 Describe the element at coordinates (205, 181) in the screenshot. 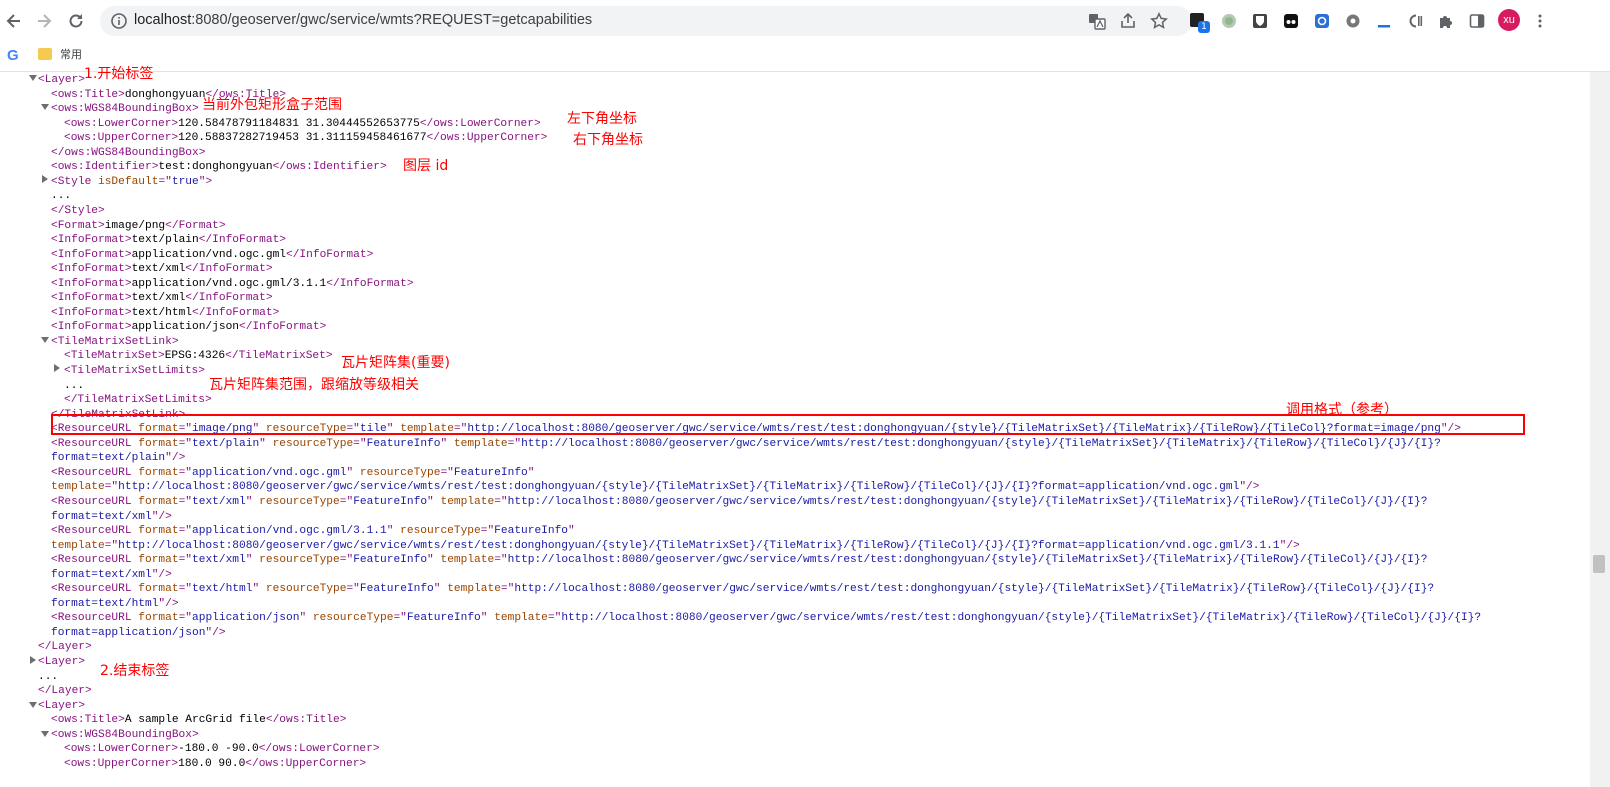

I see `xml-tag-token: ">` at that location.